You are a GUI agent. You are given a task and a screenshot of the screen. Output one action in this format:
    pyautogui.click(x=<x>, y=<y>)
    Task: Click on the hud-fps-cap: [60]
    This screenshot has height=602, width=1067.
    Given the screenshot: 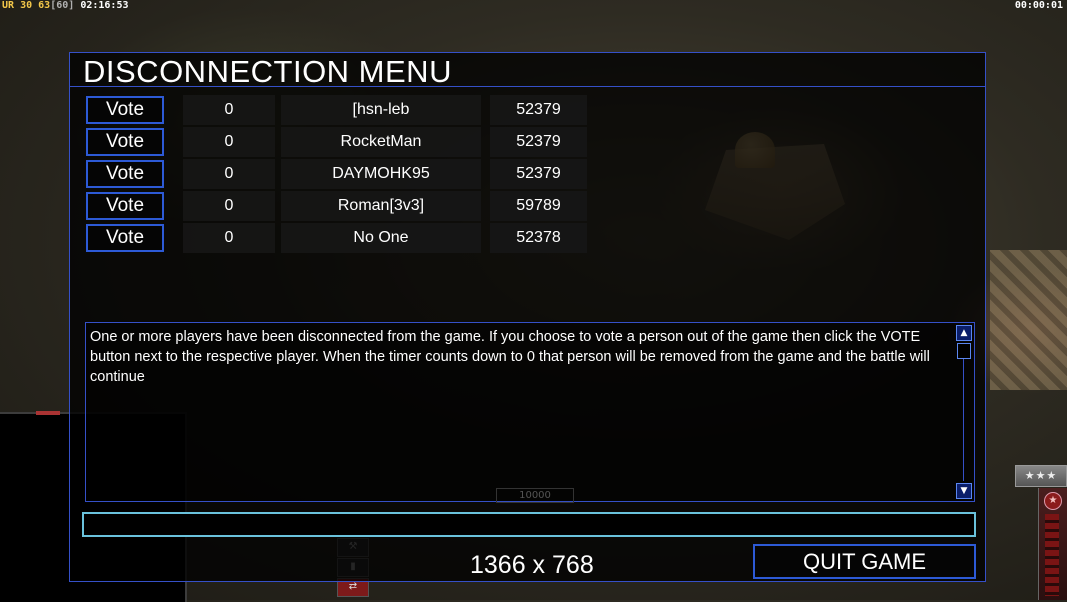 What is the action you would take?
    pyautogui.click(x=62, y=5)
    